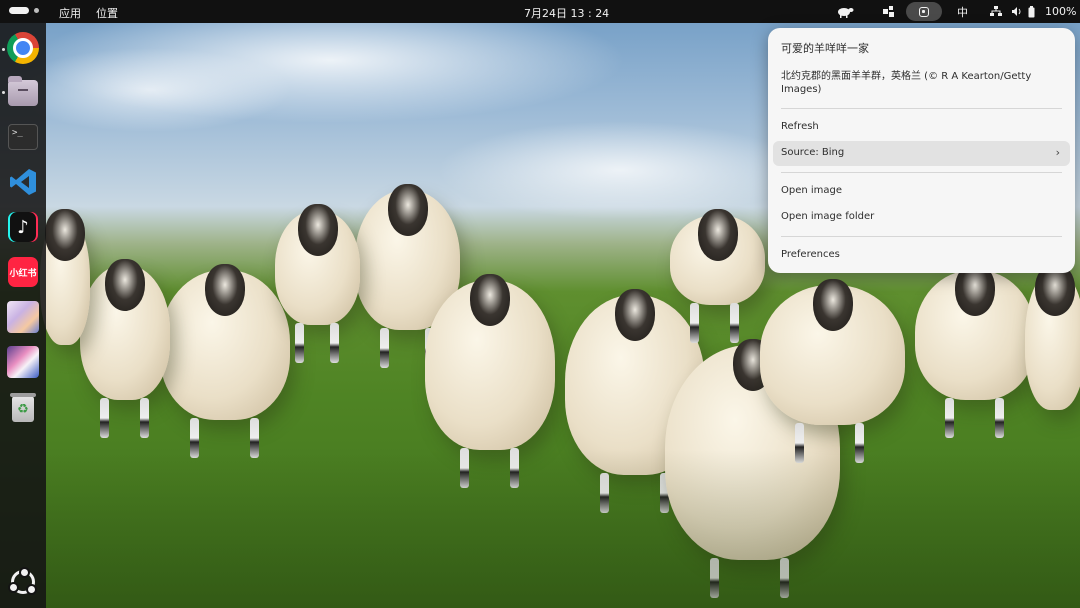  I want to click on files-launcher, so click(23, 93).